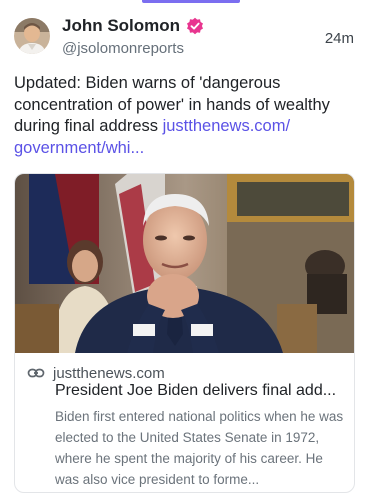 The width and height of the screenshot is (368, 500). What do you see at coordinates (109, 373) in the screenshot?
I see `link-domain: justthenews.com` at bounding box center [109, 373].